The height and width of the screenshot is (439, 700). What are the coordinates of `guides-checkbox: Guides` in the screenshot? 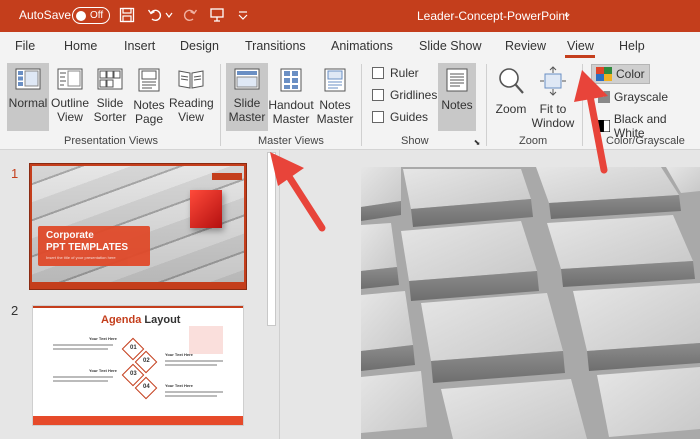 It's located at (400, 117).